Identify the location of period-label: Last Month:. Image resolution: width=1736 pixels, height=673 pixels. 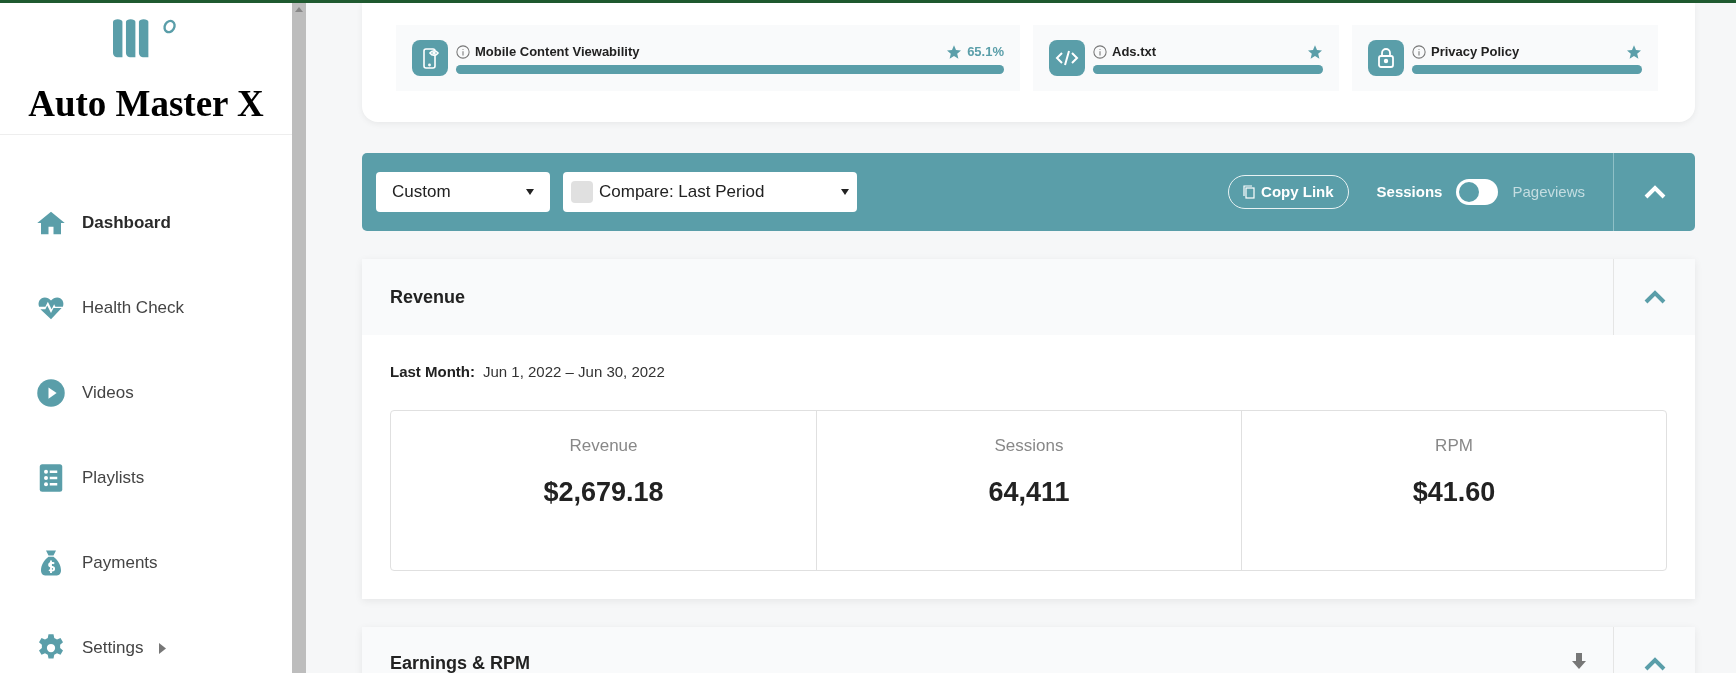
(432, 372).